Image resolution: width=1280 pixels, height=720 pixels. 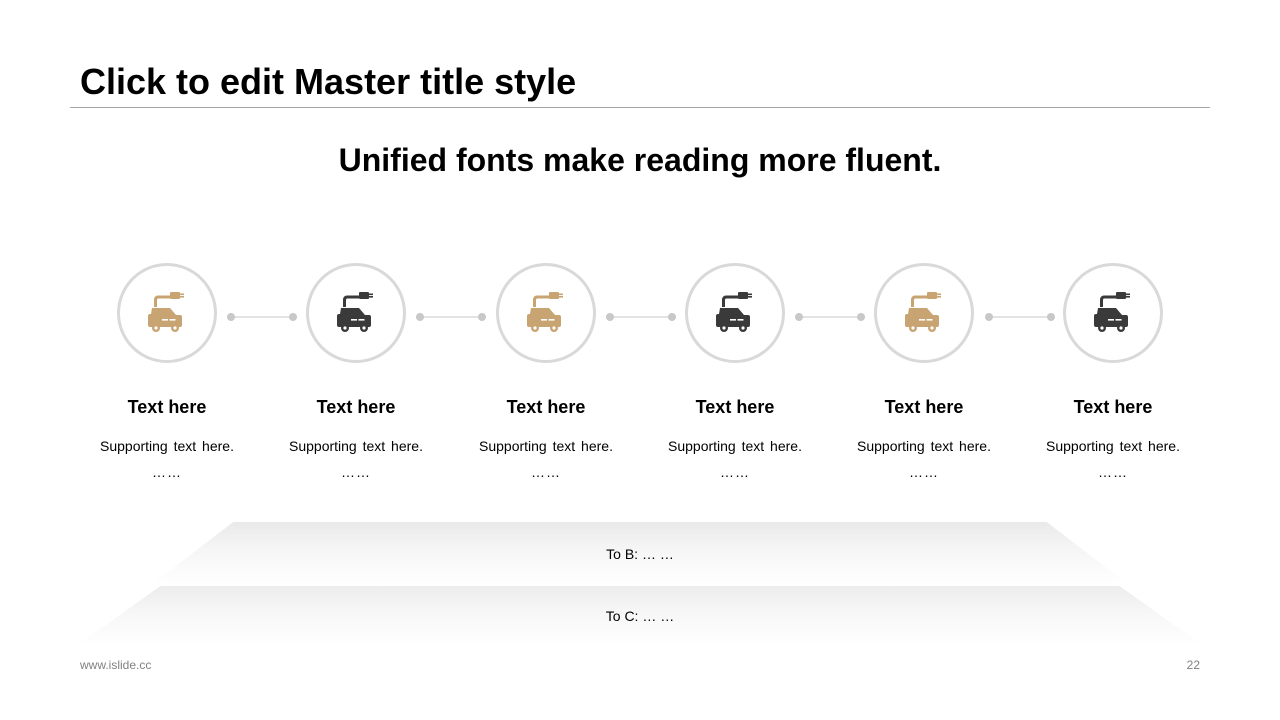 I want to click on title-divider, so click(x=640, y=107).